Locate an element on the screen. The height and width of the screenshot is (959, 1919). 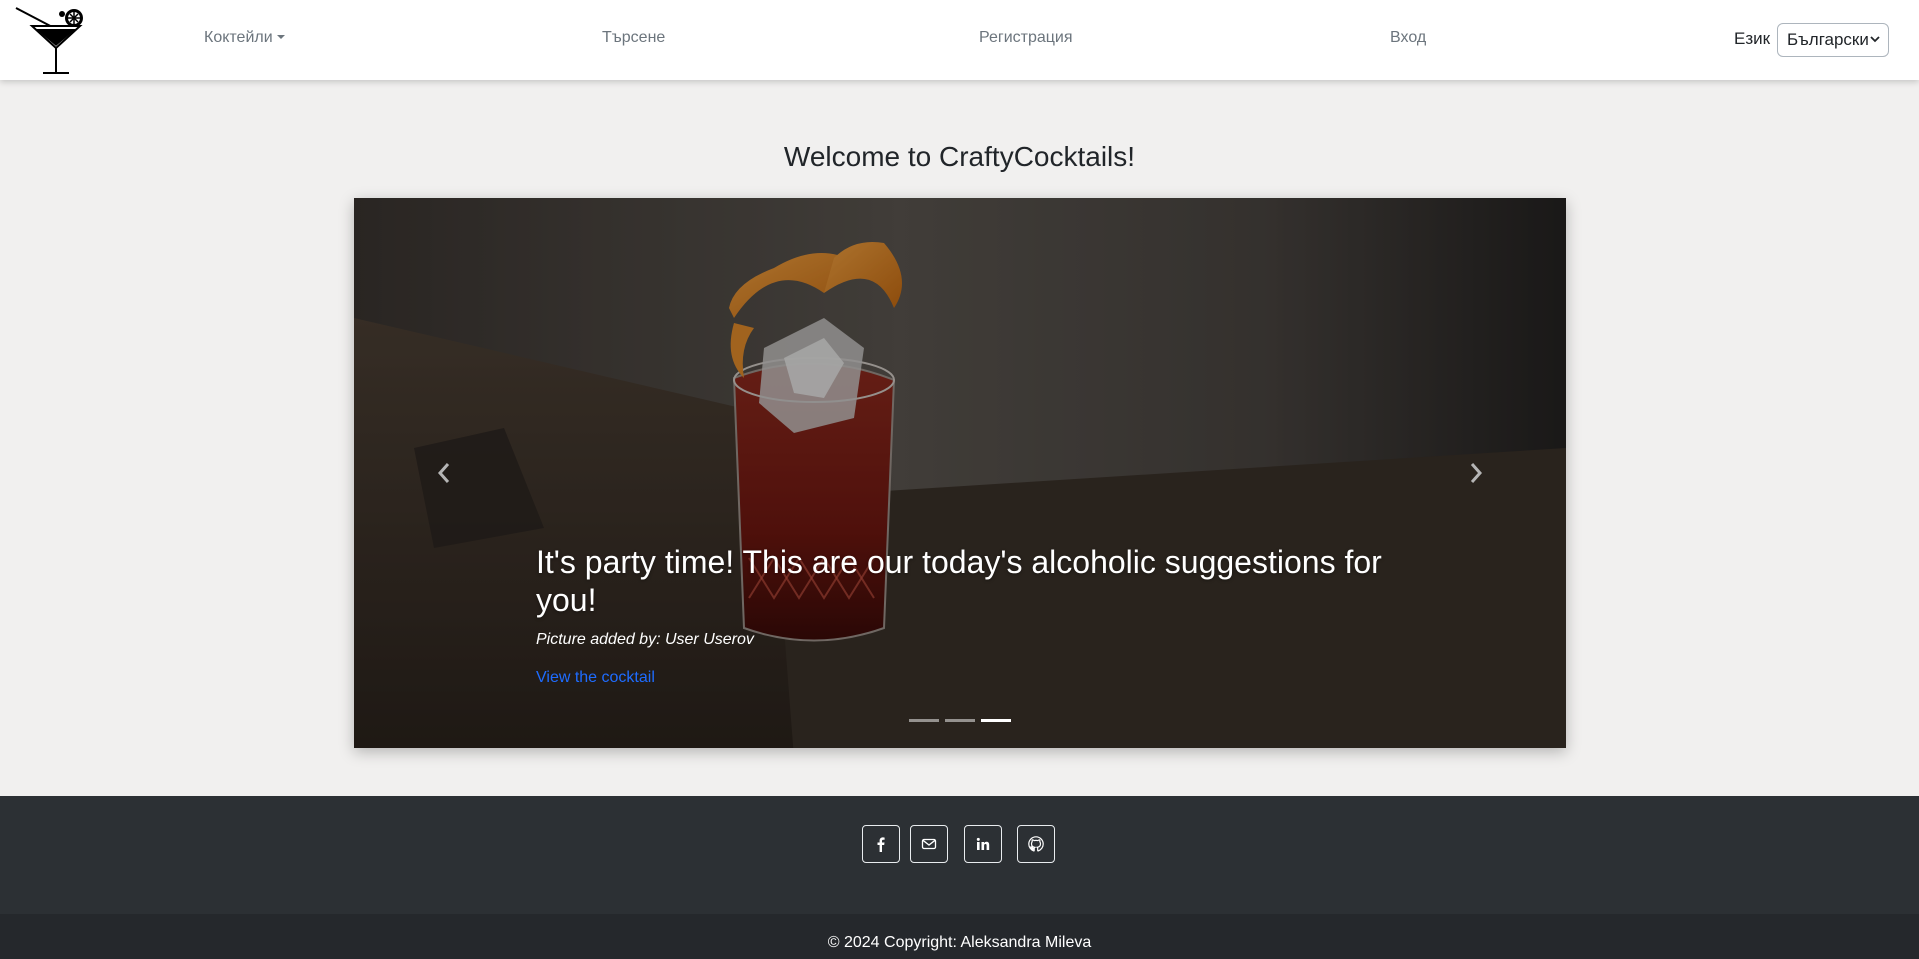
facebook-button is located at coordinates (881, 844).